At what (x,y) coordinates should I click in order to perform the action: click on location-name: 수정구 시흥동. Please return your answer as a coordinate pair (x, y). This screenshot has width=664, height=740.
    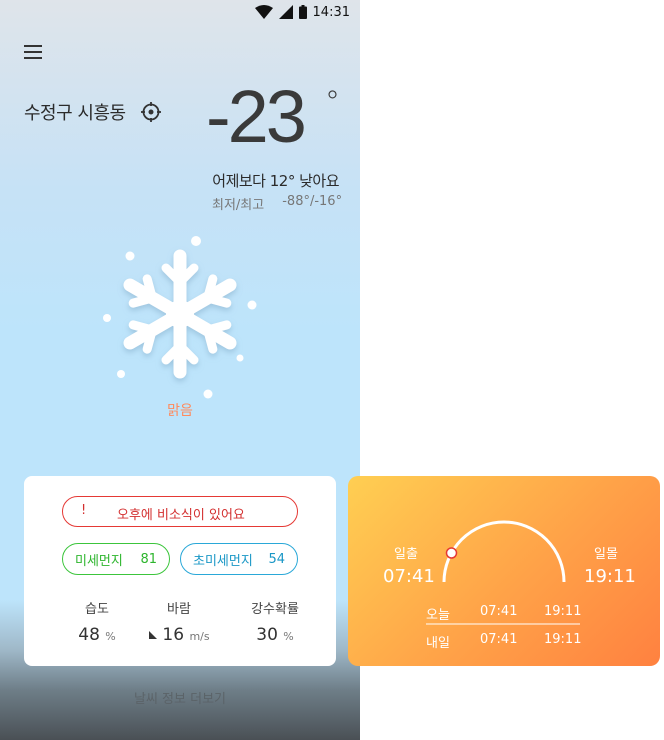
    Looking at the image, I should click on (75, 112).